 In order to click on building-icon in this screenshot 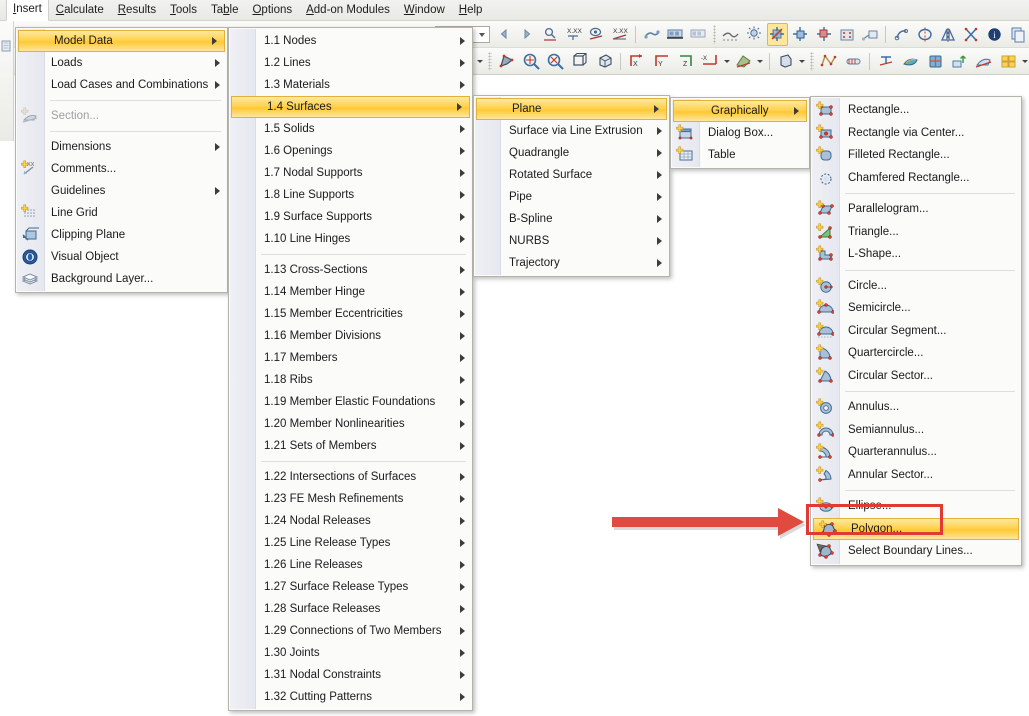, I will do `click(846, 34)`.